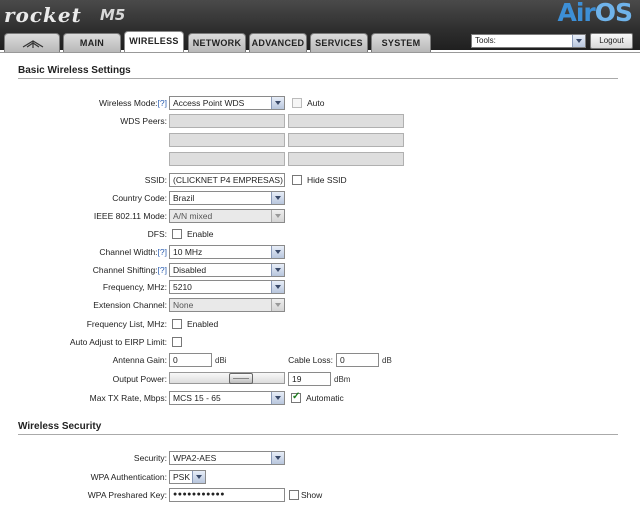 The image size is (640, 508). I want to click on antenna-gain-input: 0, so click(190, 360).